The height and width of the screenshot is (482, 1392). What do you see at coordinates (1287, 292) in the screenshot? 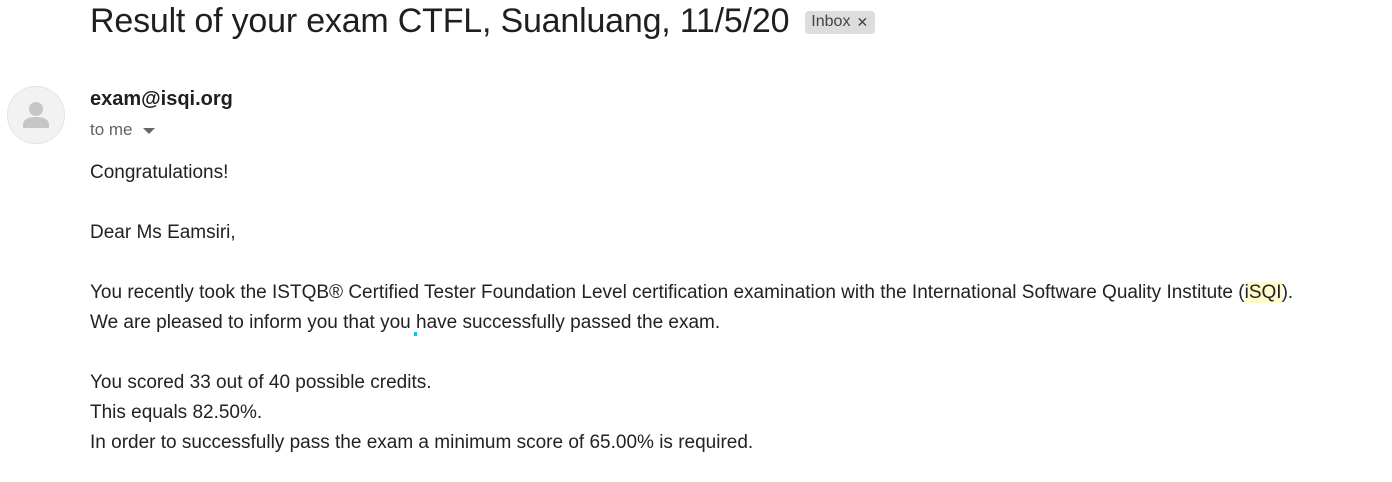
I see `body-text: ).` at bounding box center [1287, 292].